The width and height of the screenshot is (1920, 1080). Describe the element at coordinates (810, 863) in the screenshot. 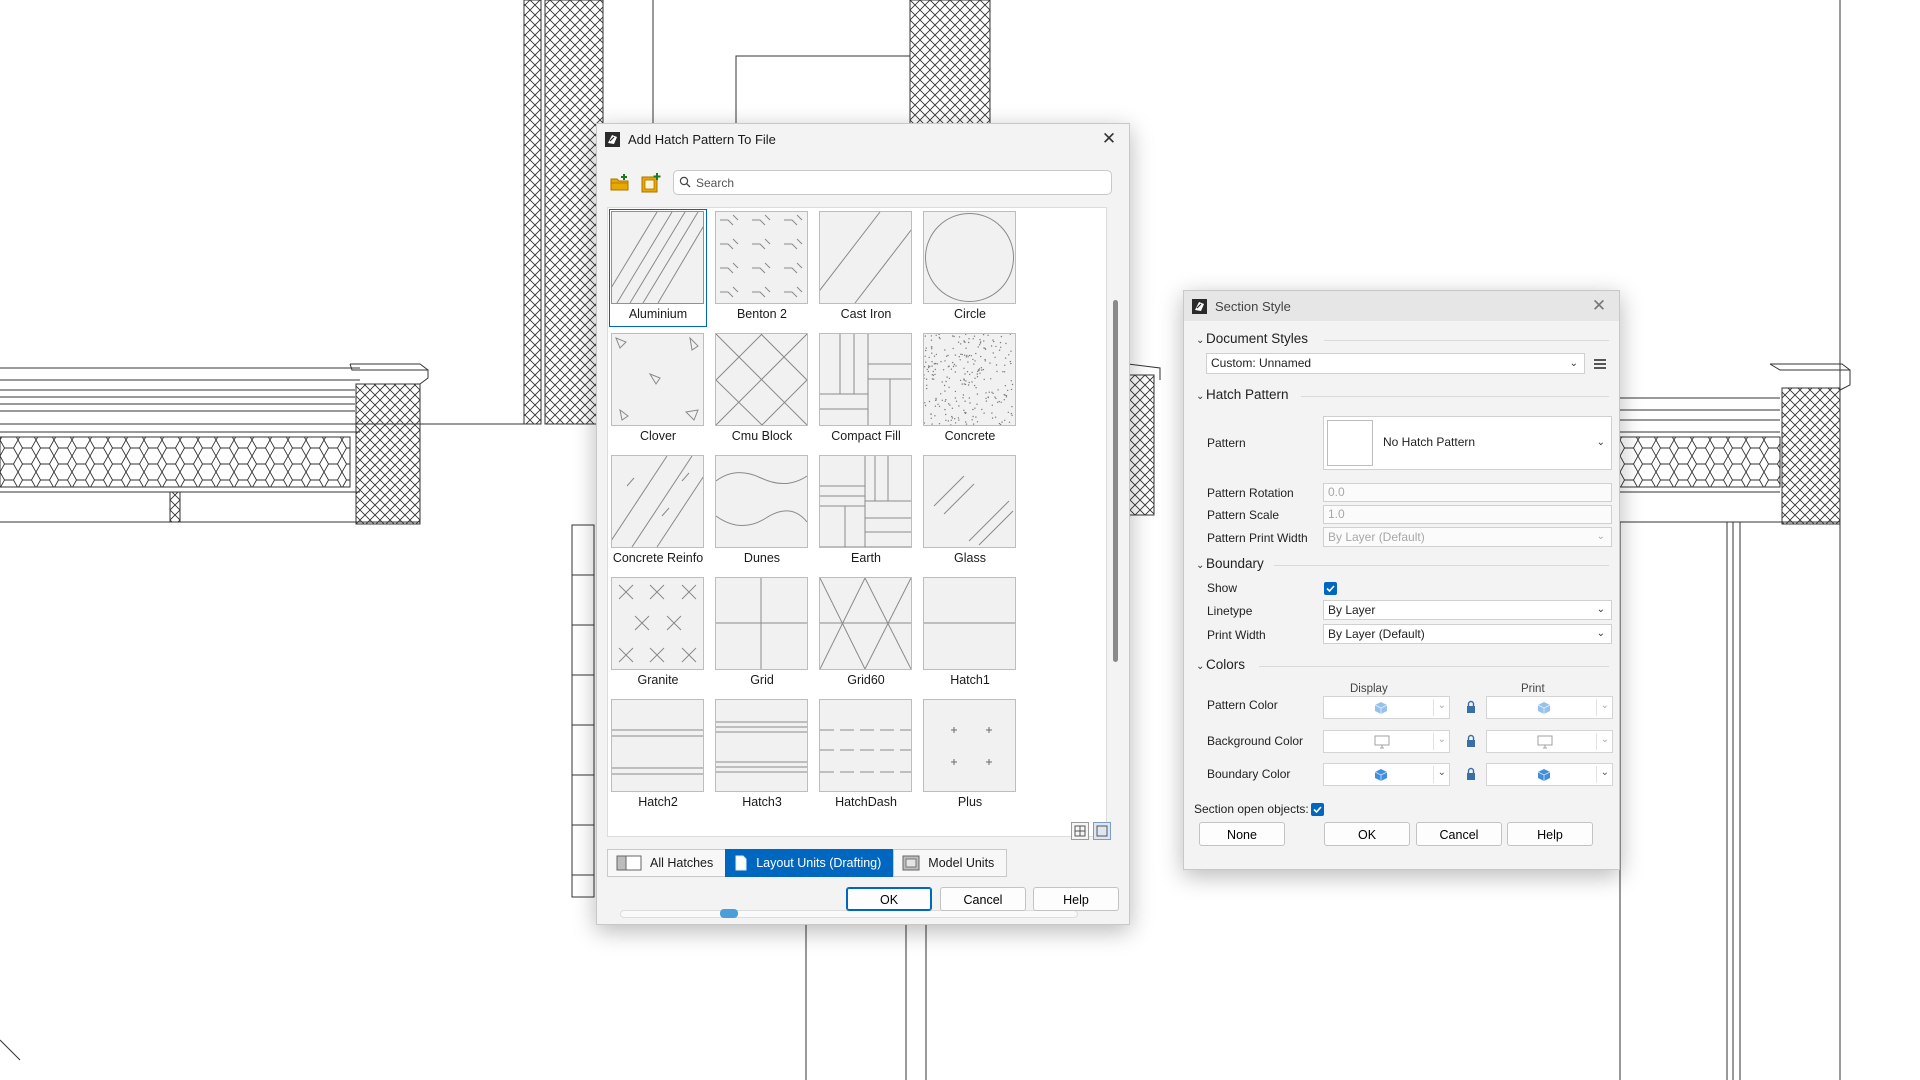

I see `tab-layout-units: Layout Units (Drafting)` at that location.